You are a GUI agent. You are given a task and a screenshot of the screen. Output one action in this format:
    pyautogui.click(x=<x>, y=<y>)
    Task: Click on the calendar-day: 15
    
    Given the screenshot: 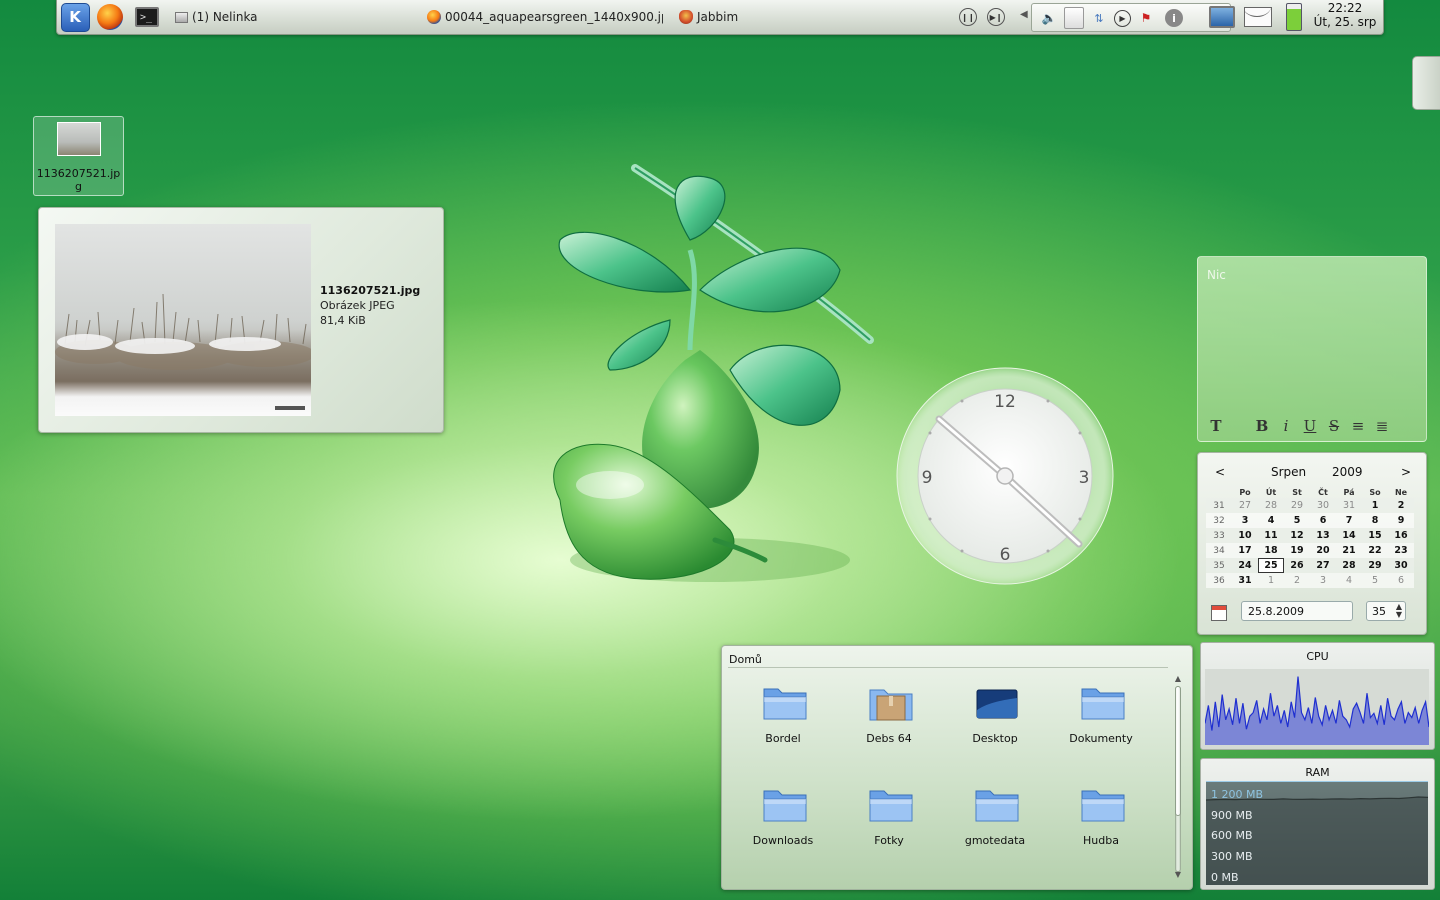 What is the action you would take?
    pyautogui.click(x=1375, y=535)
    